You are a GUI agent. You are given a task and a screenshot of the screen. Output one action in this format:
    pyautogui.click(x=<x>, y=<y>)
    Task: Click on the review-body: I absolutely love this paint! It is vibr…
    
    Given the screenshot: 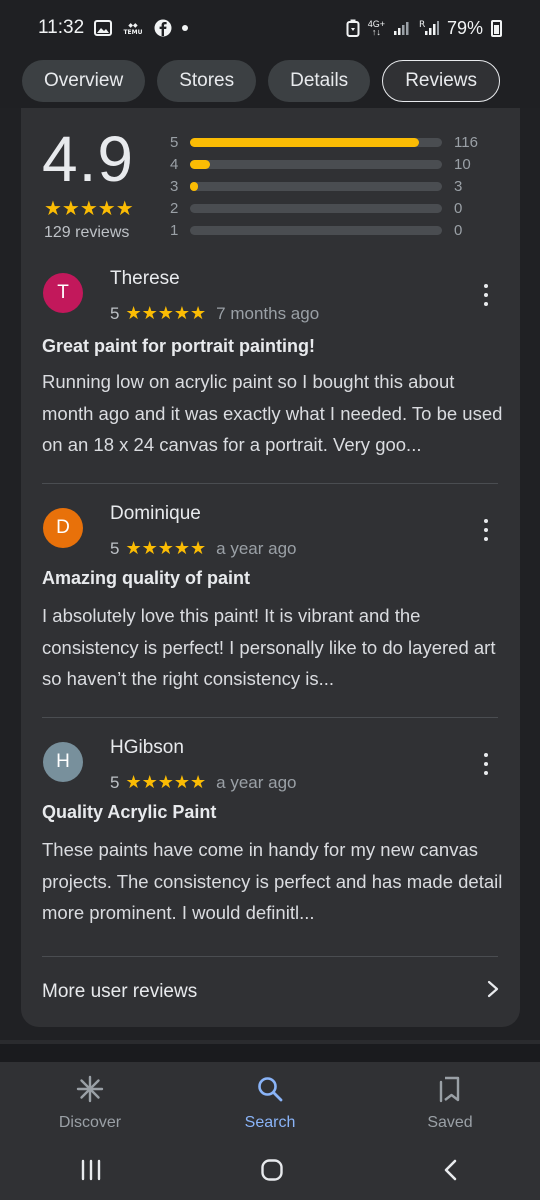 What is the action you would take?
    pyautogui.click(x=273, y=647)
    